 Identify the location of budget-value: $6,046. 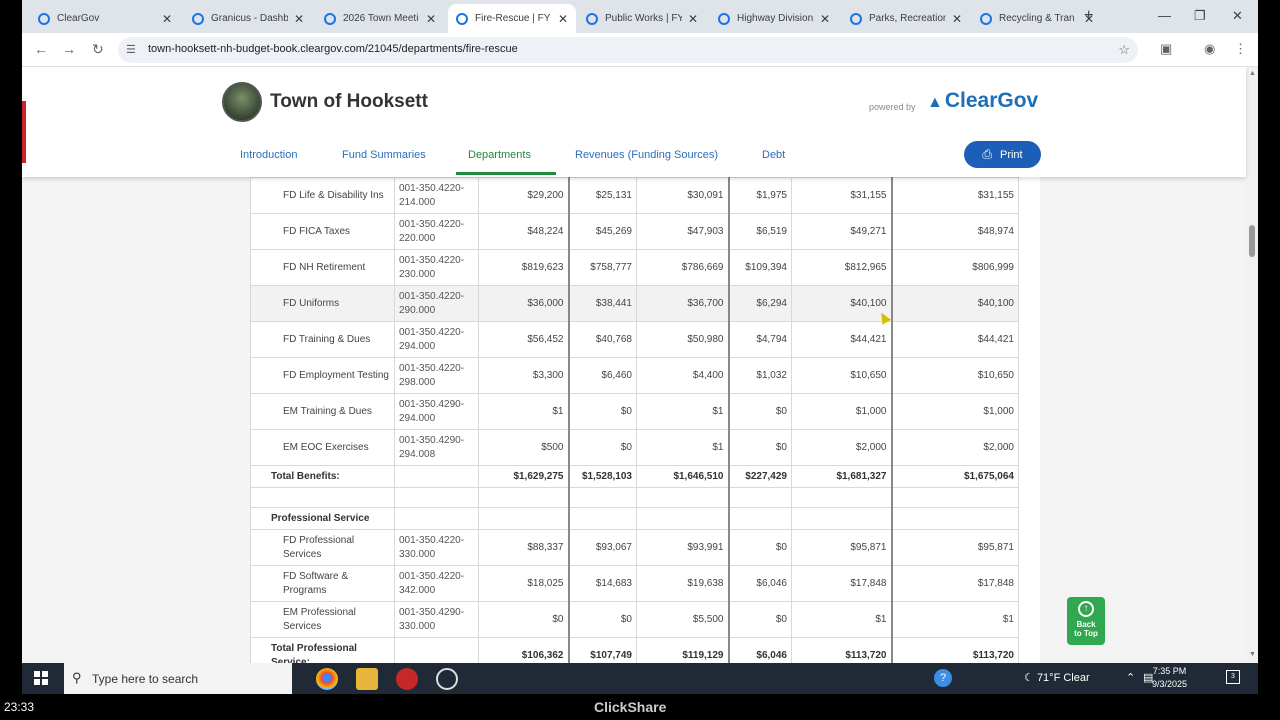
(759, 650).